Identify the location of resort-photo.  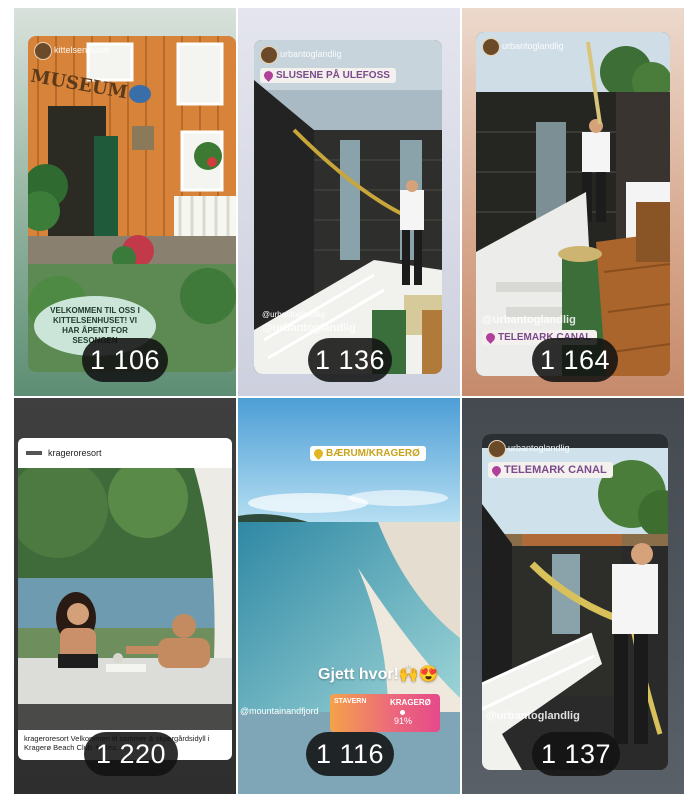
(125, 599).